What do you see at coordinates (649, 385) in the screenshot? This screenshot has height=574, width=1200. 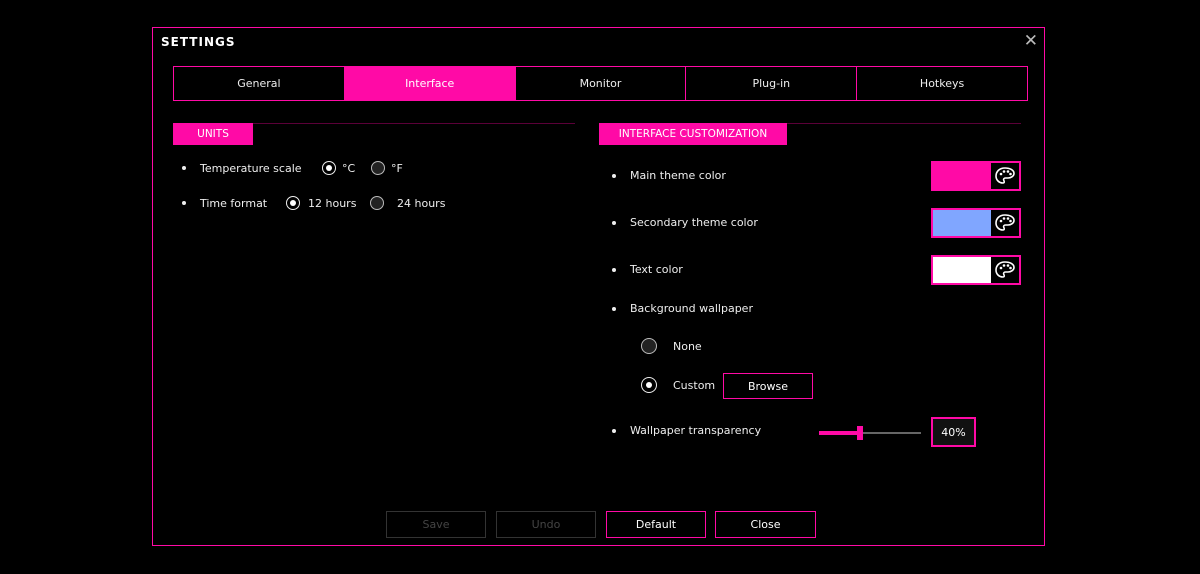 I see `wallpaper-custom-radio` at bounding box center [649, 385].